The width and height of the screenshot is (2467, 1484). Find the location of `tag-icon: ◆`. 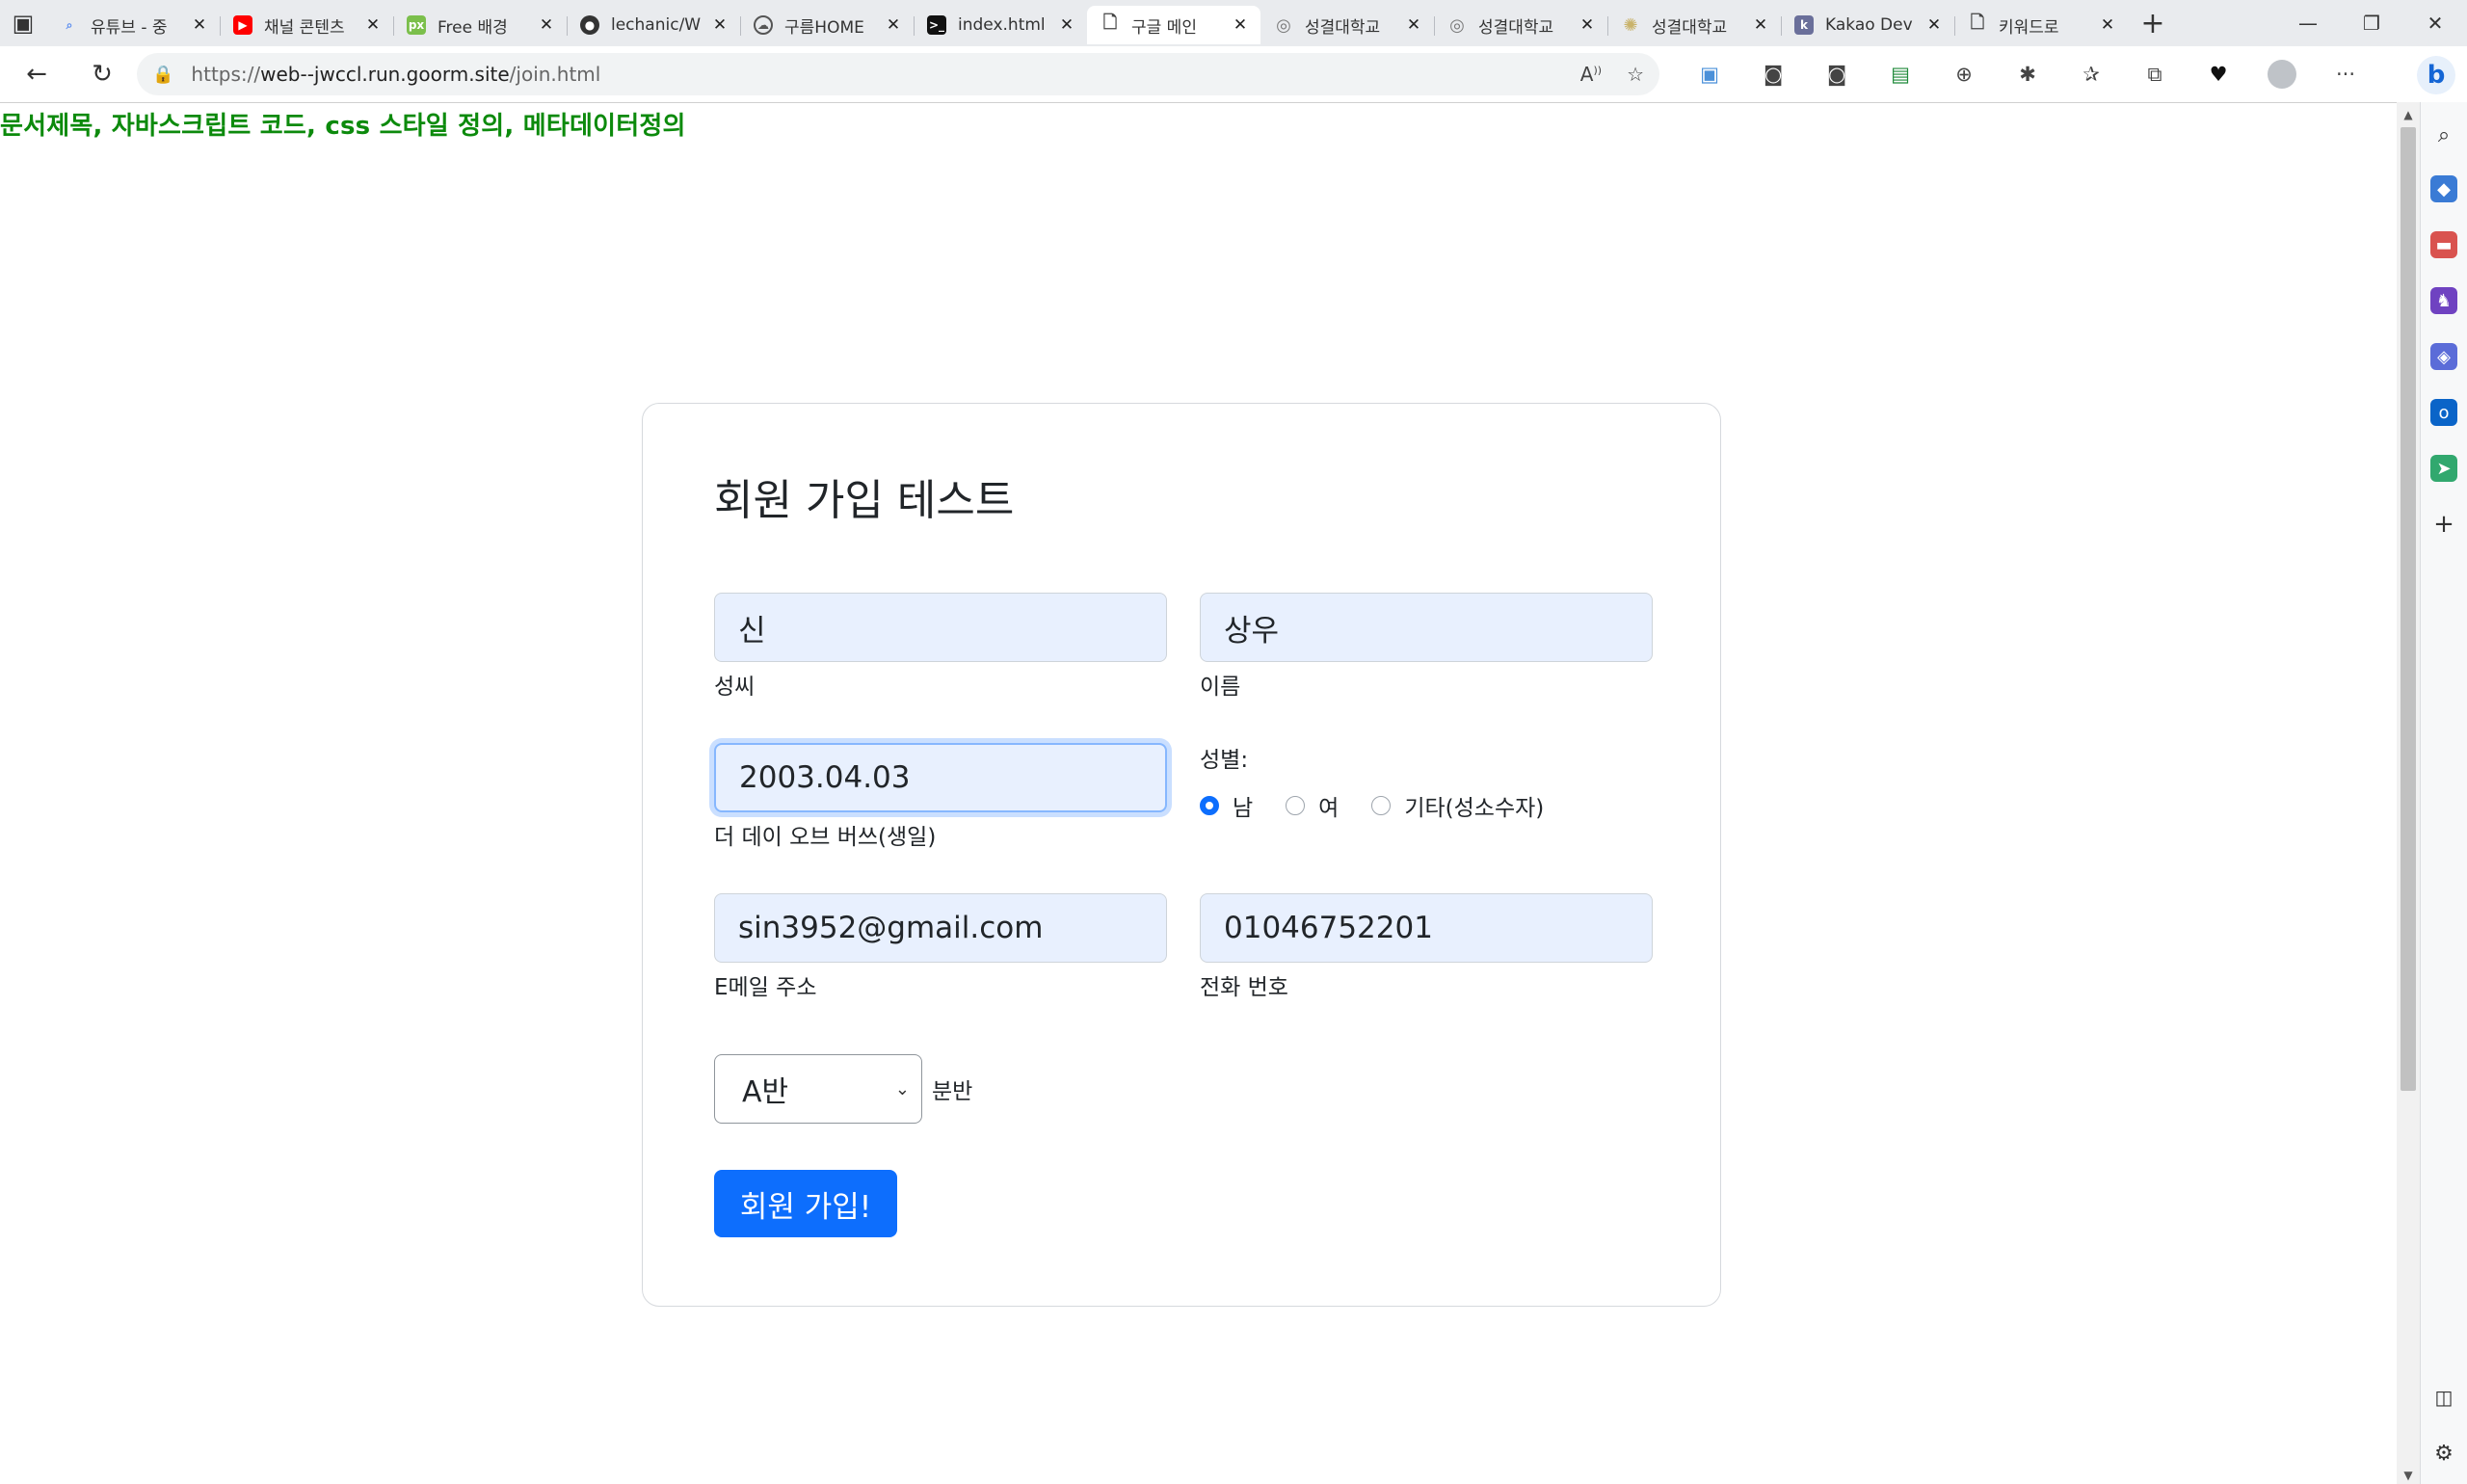

tag-icon: ◆ is located at coordinates (2443, 188).